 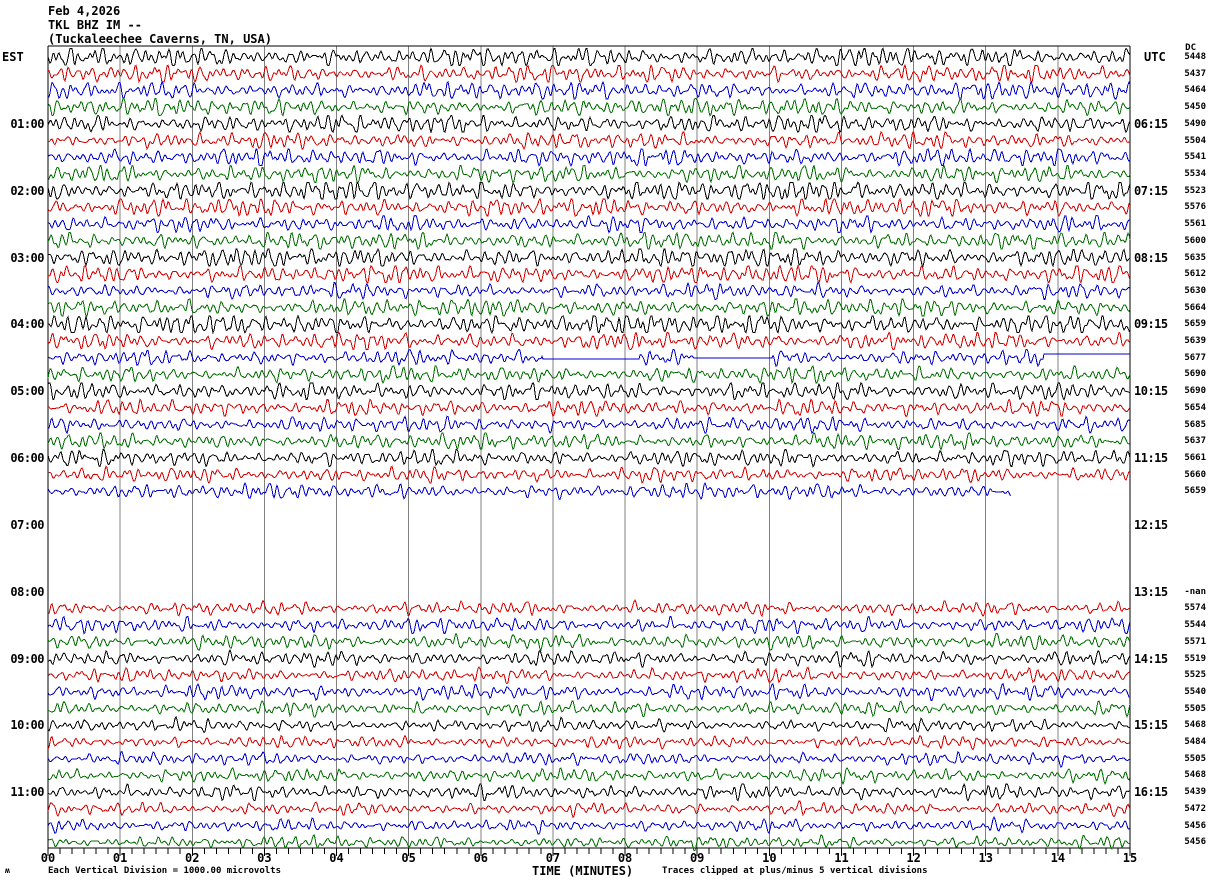 What do you see at coordinates (1195, 458) in the screenshot?
I see `dc-value: 5661` at bounding box center [1195, 458].